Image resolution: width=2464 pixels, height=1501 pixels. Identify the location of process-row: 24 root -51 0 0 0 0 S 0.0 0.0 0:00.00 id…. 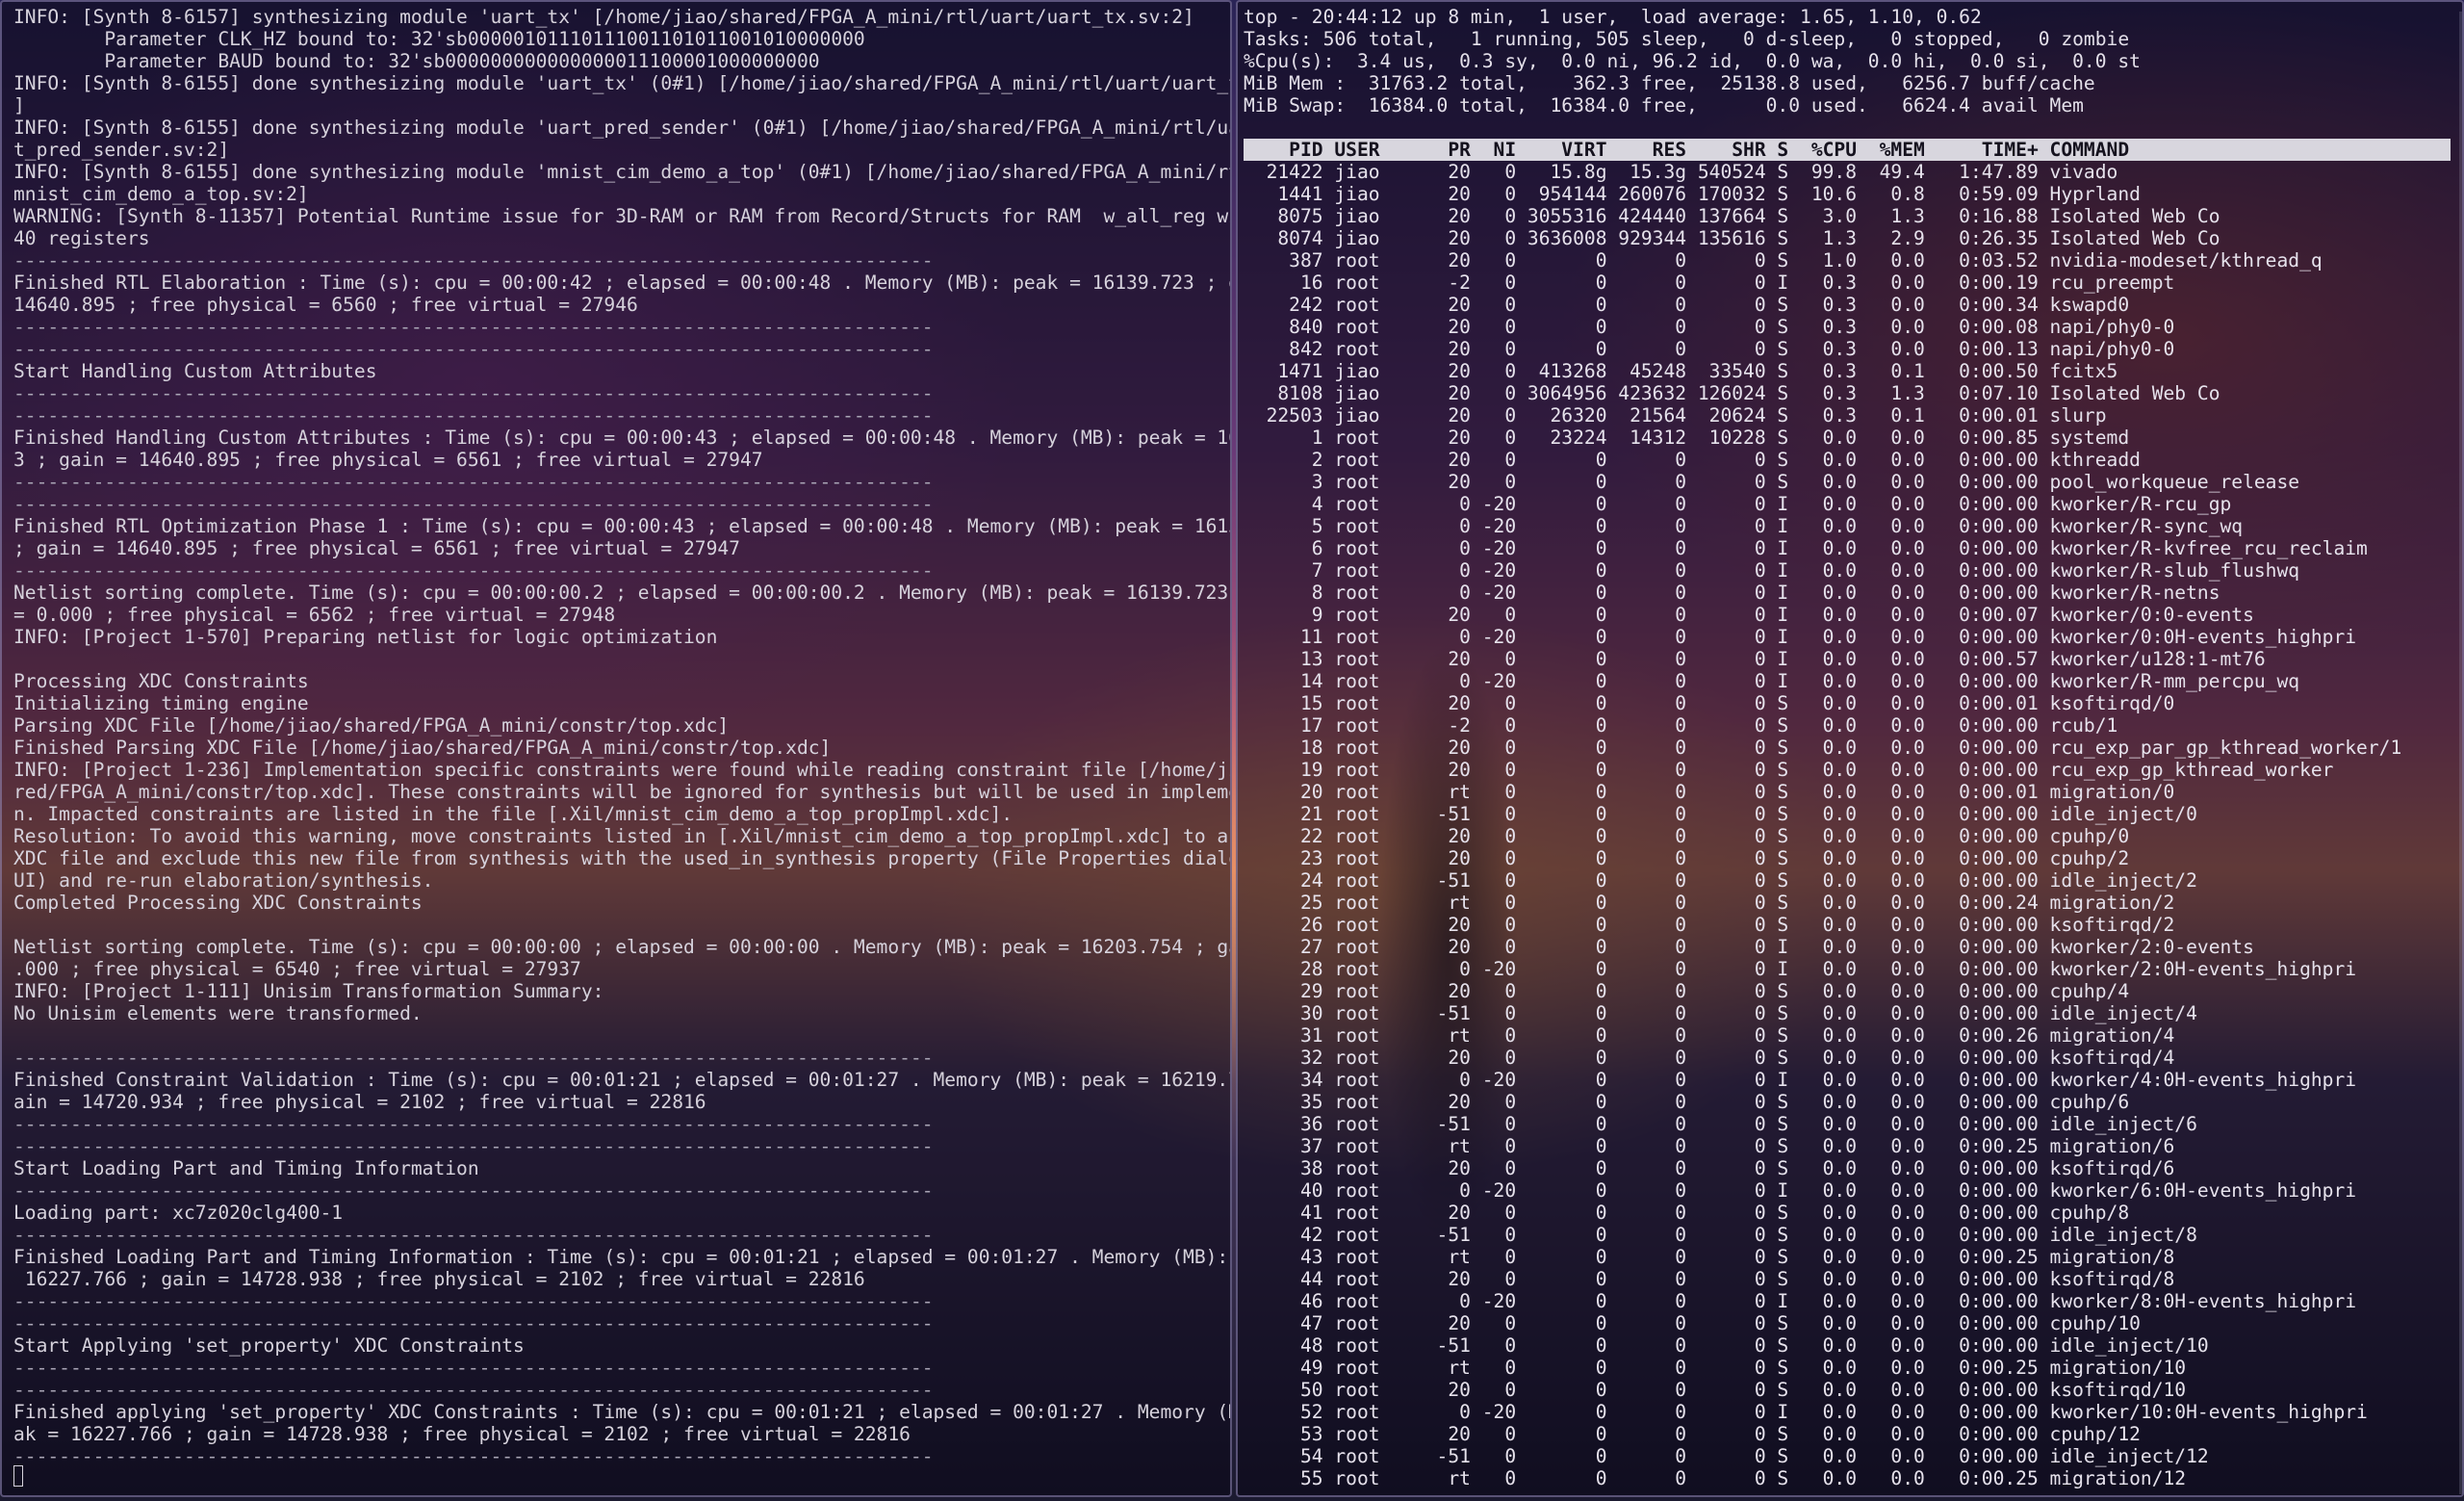
(1720, 881).